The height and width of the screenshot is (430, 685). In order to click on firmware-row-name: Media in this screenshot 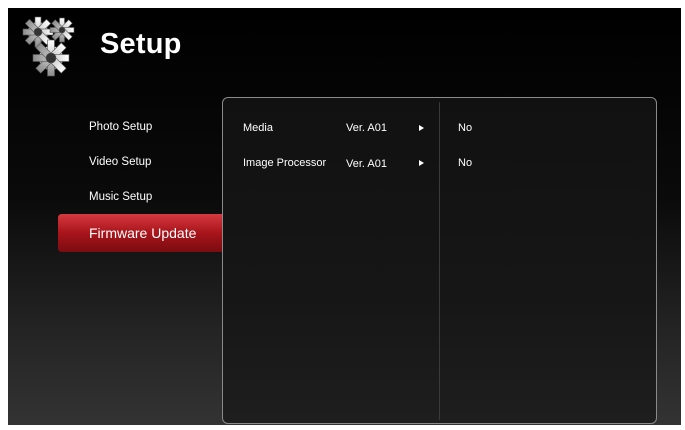, I will do `click(258, 128)`.